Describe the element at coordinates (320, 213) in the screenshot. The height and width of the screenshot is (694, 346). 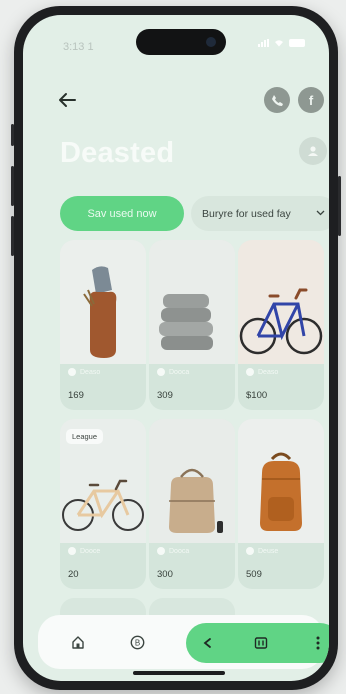
I see `chevron-down-icon` at that location.